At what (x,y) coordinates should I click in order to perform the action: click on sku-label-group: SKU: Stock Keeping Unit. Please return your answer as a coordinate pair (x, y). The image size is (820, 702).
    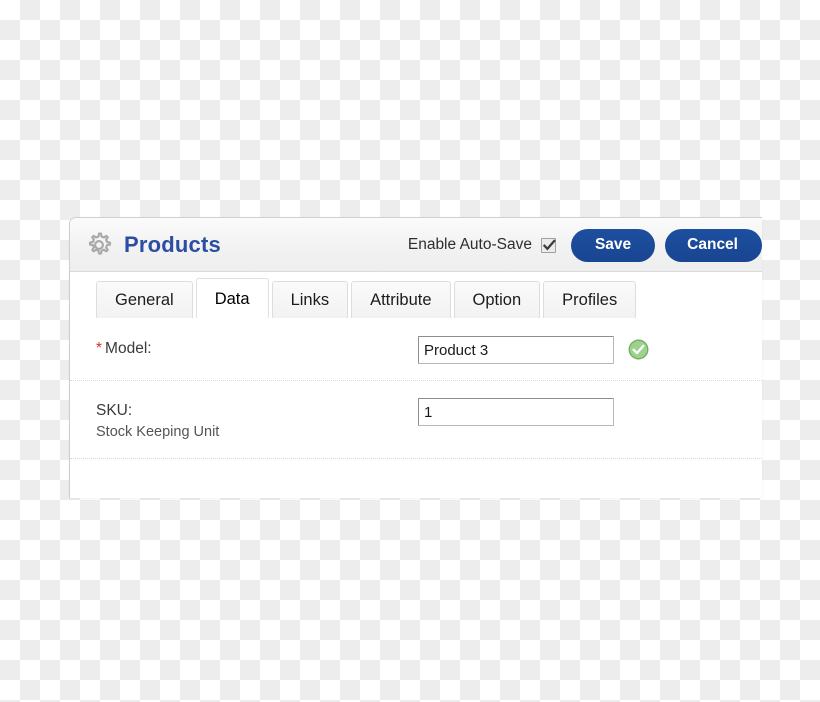
    Looking at the image, I should click on (257, 420).